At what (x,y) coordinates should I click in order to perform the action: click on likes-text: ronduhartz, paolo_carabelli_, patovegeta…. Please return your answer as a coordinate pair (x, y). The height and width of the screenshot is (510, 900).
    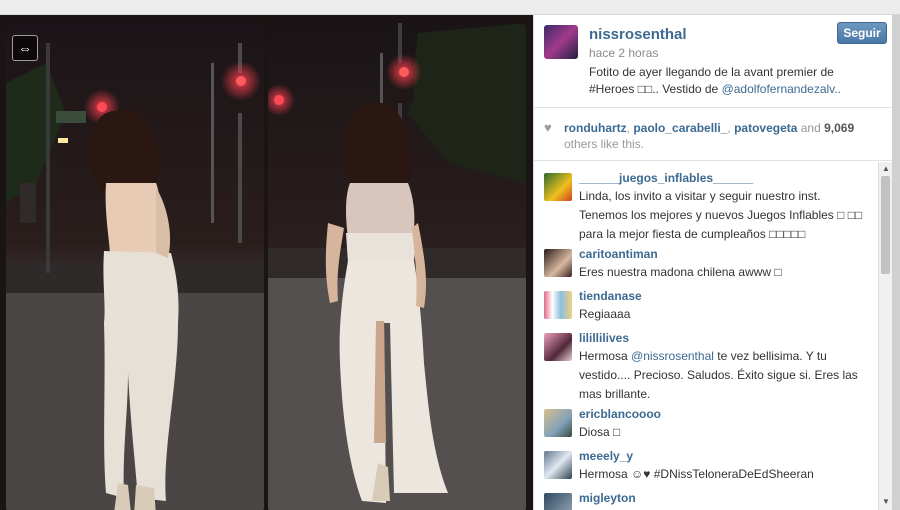
    Looking at the image, I should click on (724, 136).